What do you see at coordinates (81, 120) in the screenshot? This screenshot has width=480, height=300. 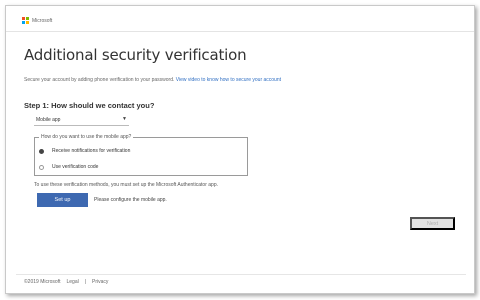 I see `contact-method-select: Mobile app ▼` at bounding box center [81, 120].